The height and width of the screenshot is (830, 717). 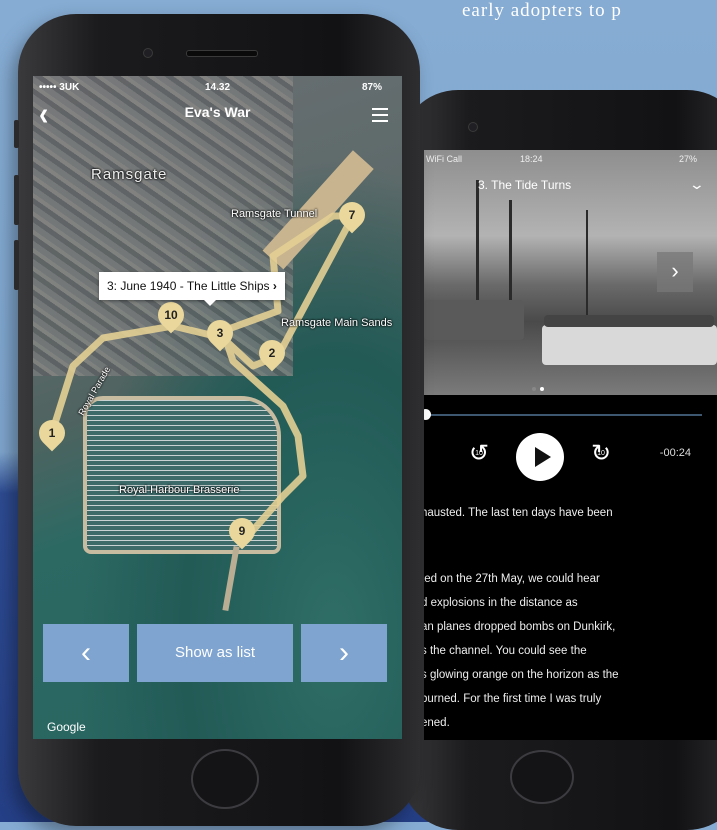 What do you see at coordinates (479, 454) in the screenshot?
I see `skip-back-button: ↺ 10` at bounding box center [479, 454].